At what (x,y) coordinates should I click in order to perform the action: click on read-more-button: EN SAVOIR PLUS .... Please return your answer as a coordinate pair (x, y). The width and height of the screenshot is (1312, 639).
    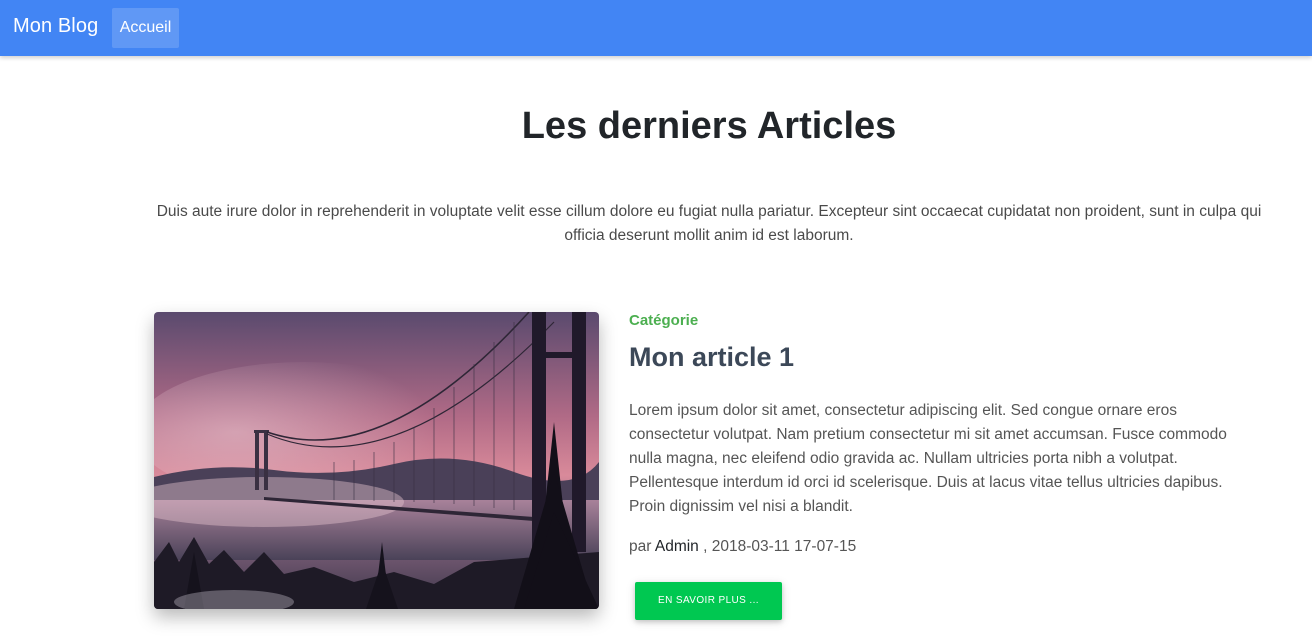
    Looking at the image, I should click on (708, 601).